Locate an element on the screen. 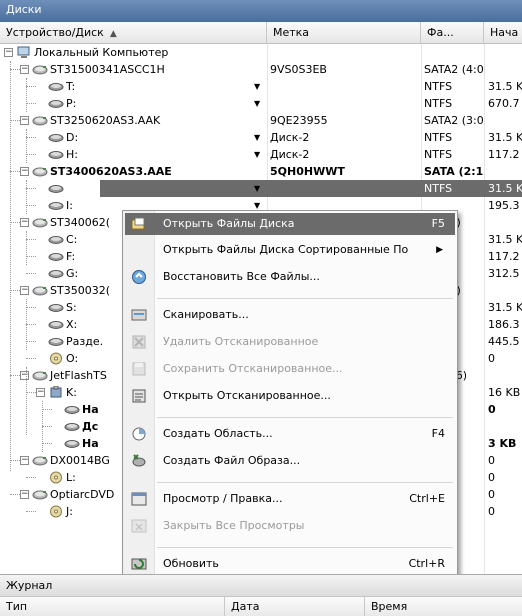 The image size is (522, 616). tree-row-volume: E: ▼ NTFS 31.5 KE is located at coordinates (261, 188).